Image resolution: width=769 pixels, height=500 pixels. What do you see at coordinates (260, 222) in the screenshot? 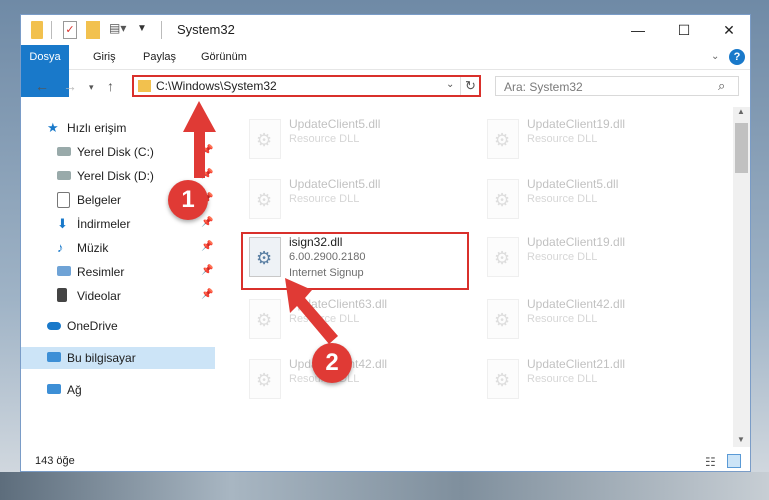
I see `annotation-arrows` at bounding box center [260, 222].